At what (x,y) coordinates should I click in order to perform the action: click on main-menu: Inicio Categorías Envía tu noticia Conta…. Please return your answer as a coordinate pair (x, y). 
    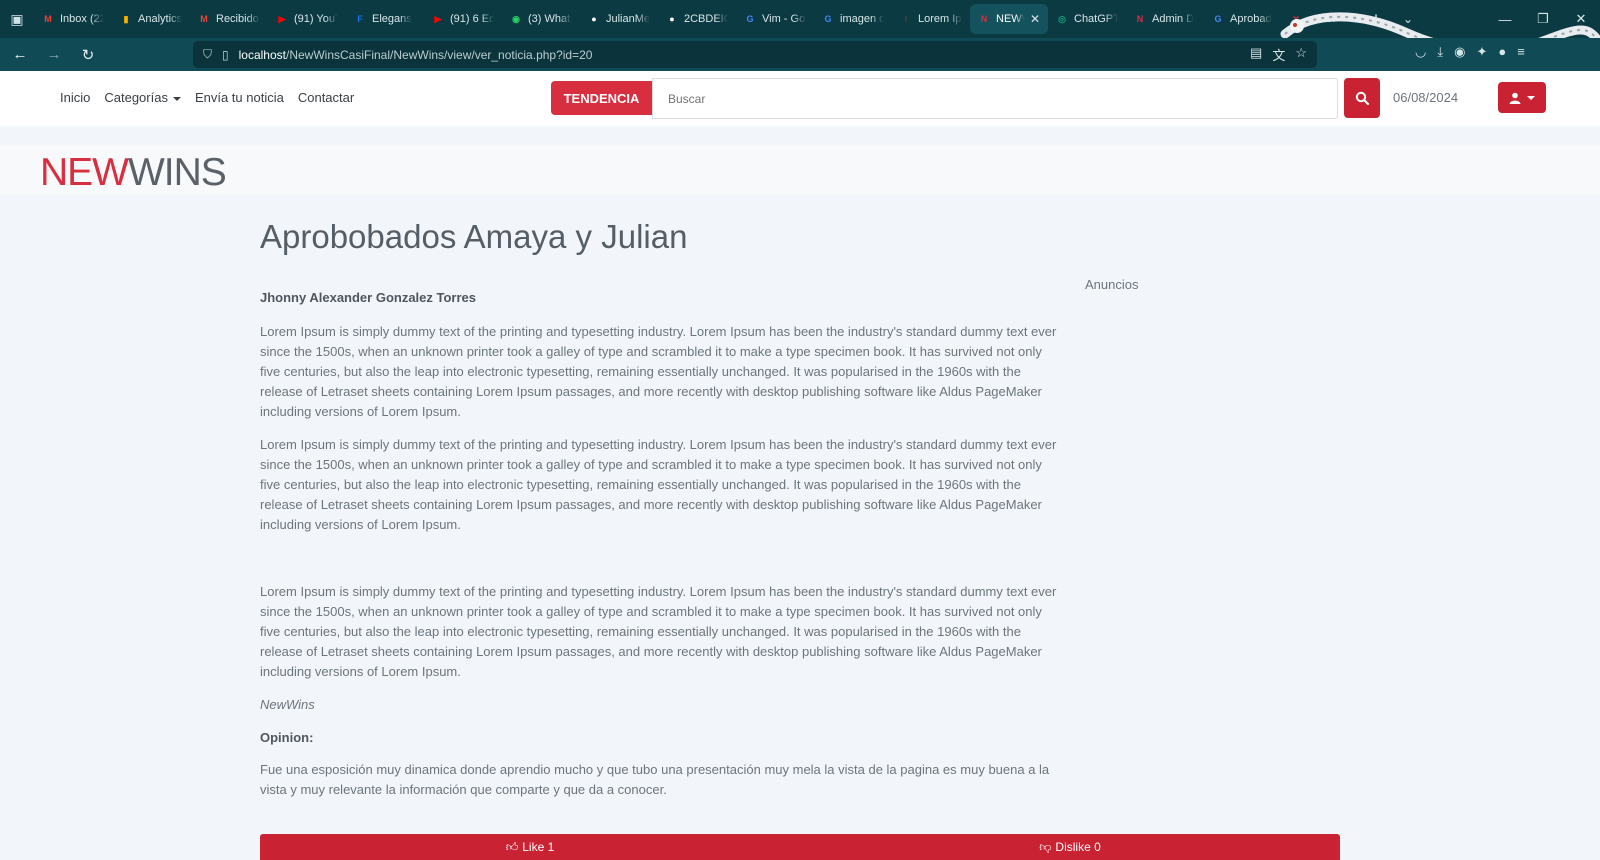
    Looking at the image, I should click on (207, 97).